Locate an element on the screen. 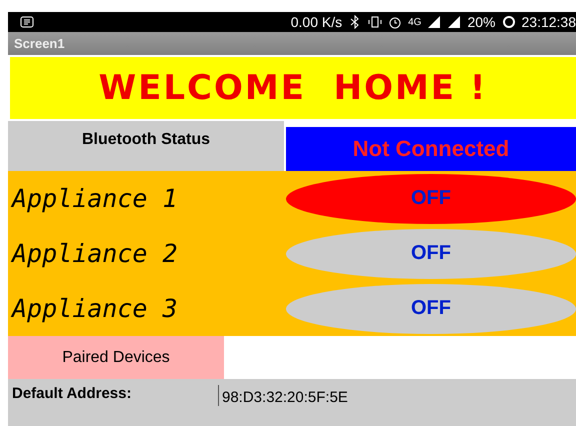  welcome-banner: WELCOME HOME ! is located at coordinates (293, 88).